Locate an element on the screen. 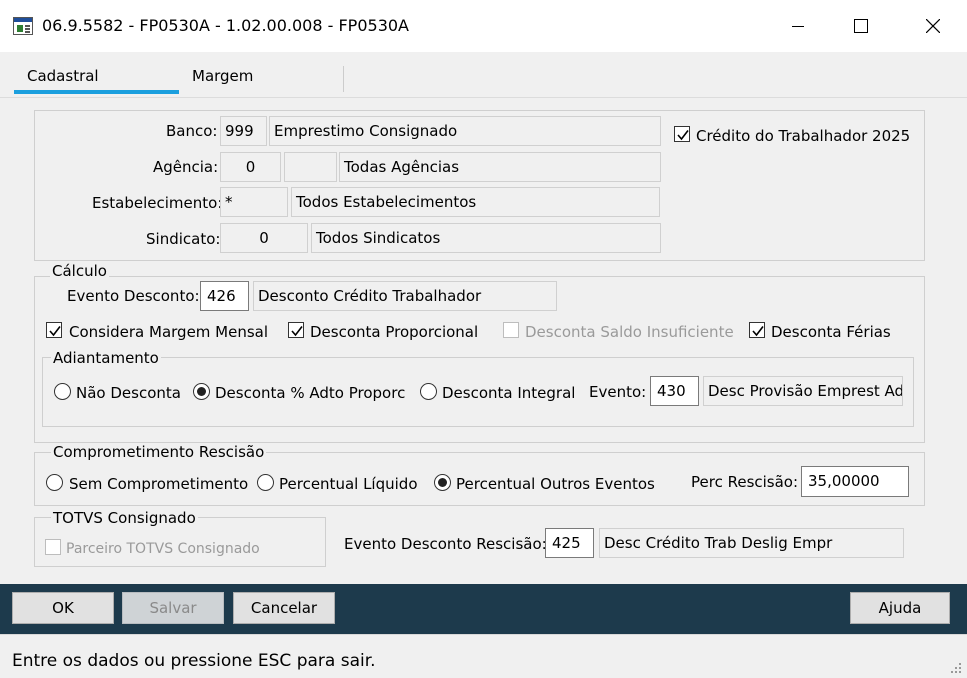 Image resolution: width=967 pixels, height=678 pixels. desconta-ferias-label: Desconta Férias is located at coordinates (831, 332).